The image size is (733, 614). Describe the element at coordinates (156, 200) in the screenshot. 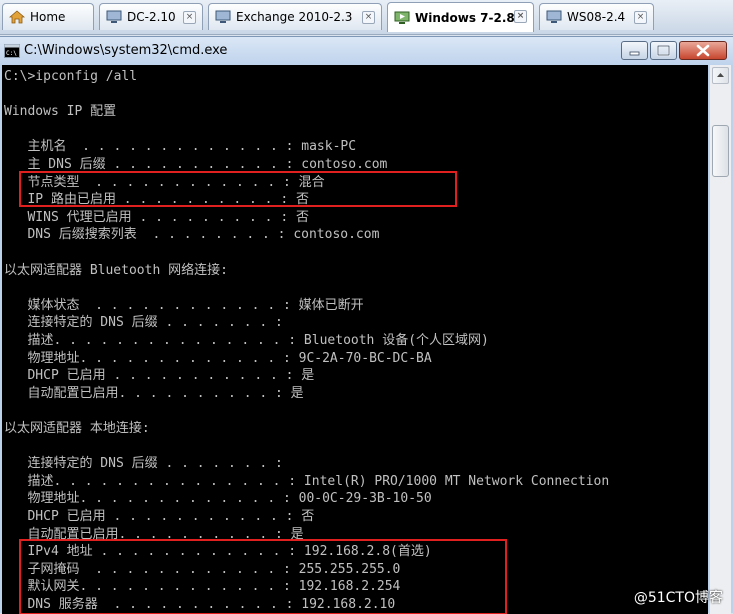

I see `console-line: IP 路由已启用 . . . . . . . . . . : 否` at that location.